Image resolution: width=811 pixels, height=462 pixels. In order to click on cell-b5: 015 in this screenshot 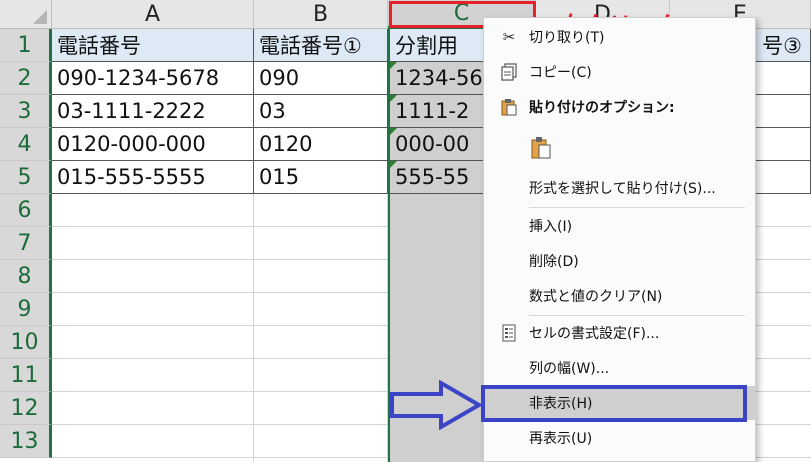, I will do `click(321, 177)`.